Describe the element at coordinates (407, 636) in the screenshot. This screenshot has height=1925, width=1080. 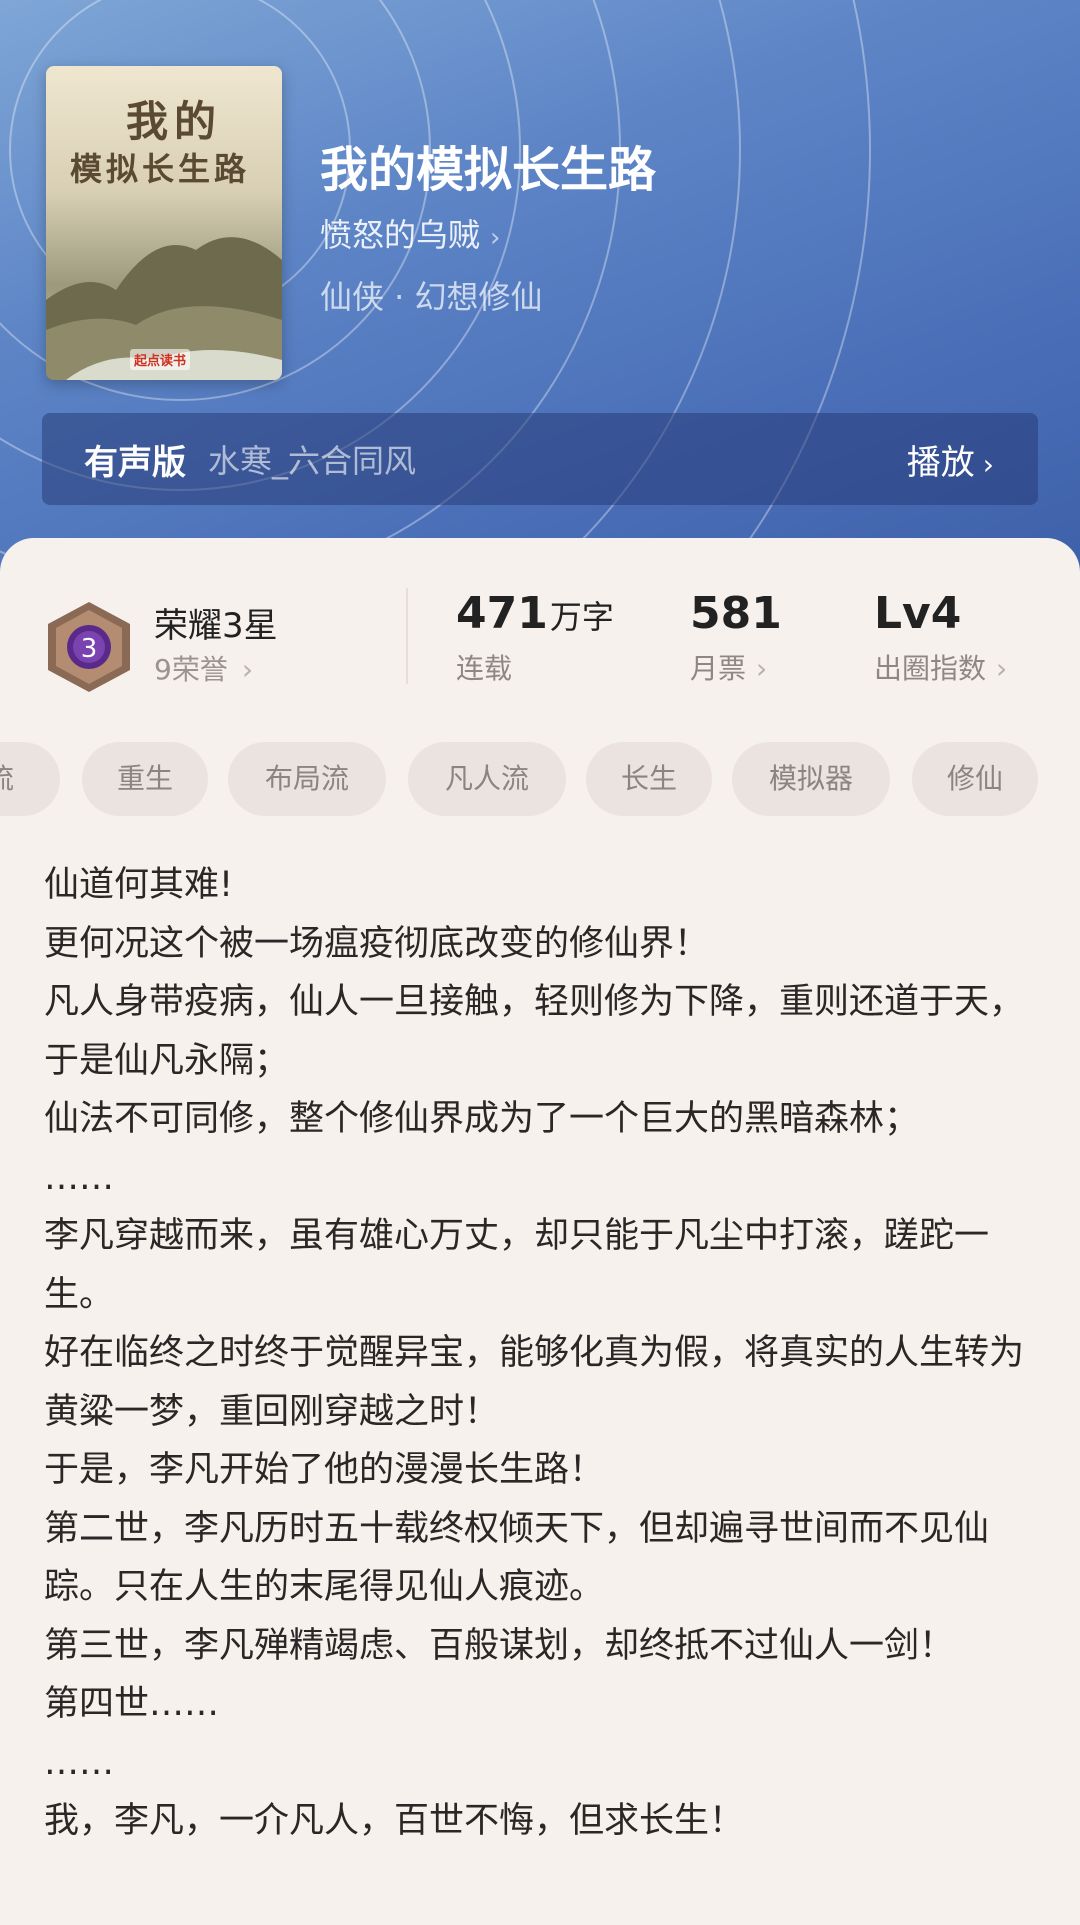
I see `divider` at that location.